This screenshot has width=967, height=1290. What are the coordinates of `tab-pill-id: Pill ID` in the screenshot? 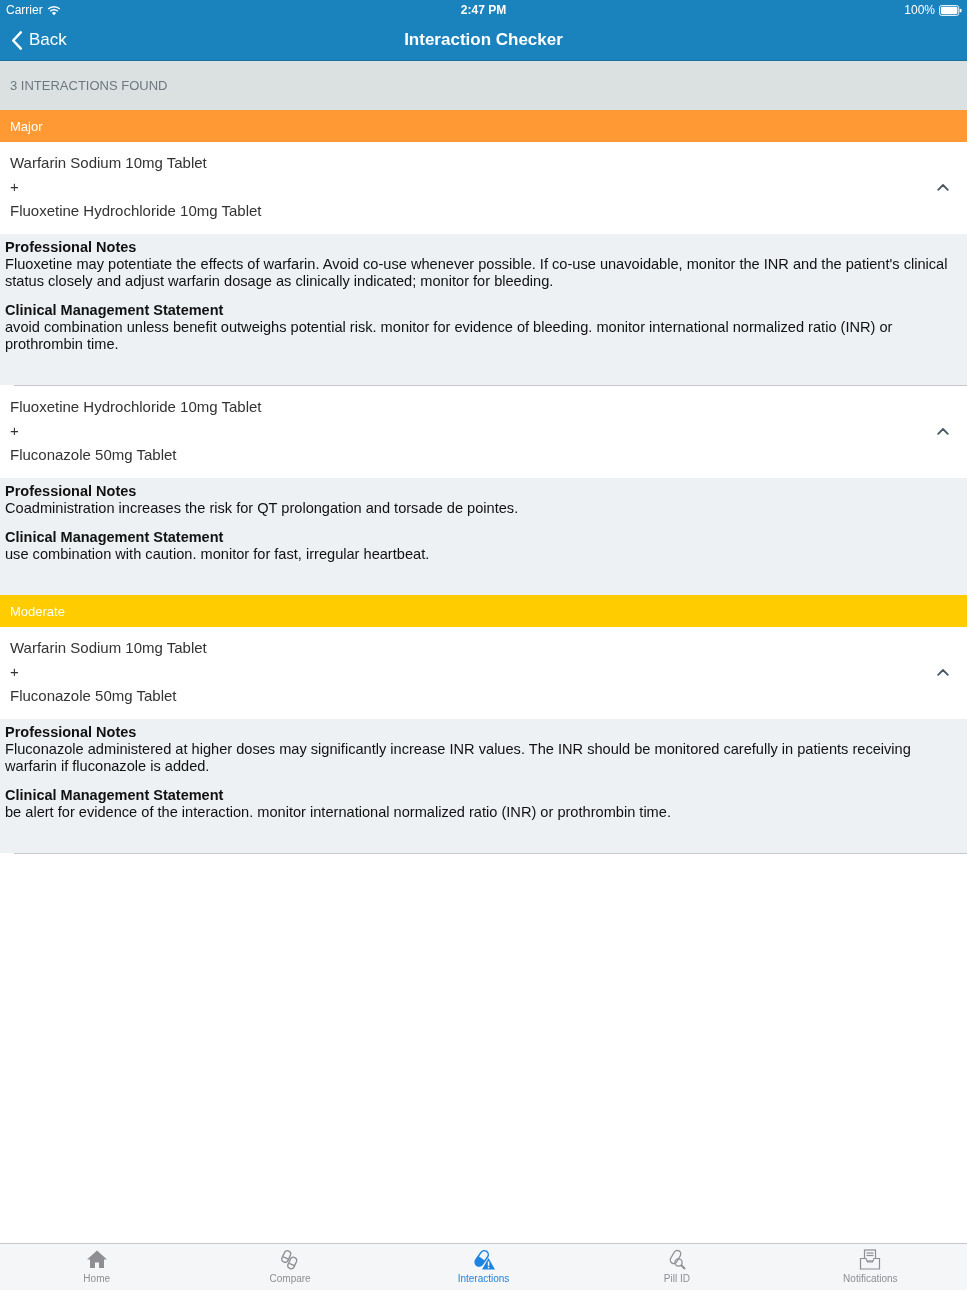 It's located at (677, 1267).